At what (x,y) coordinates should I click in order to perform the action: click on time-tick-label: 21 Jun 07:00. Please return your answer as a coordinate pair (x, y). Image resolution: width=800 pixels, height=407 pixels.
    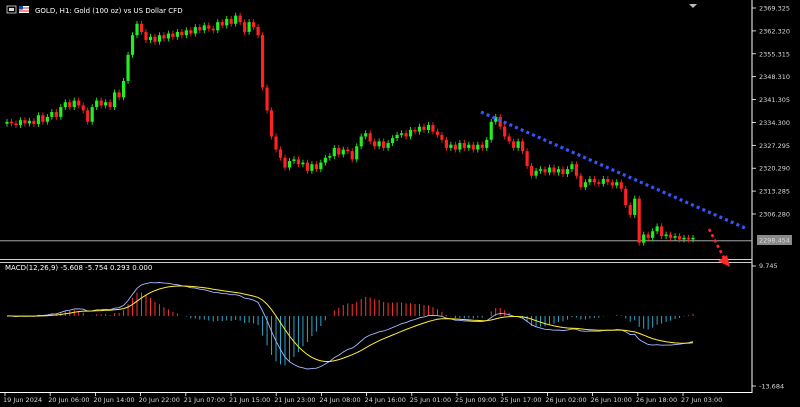
    Looking at the image, I should click on (204, 400).